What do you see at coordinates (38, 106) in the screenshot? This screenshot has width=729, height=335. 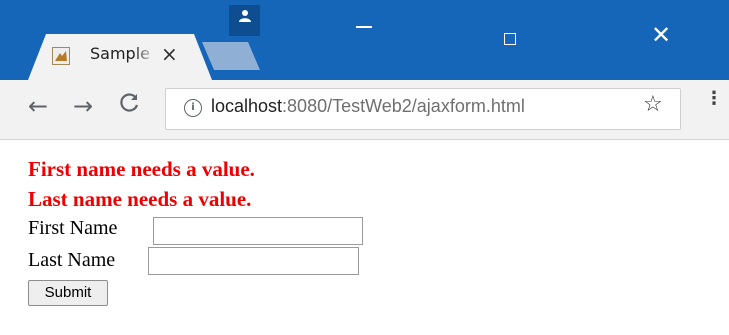 I see `back-arrow-icon: ←` at bounding box center [38, 106].